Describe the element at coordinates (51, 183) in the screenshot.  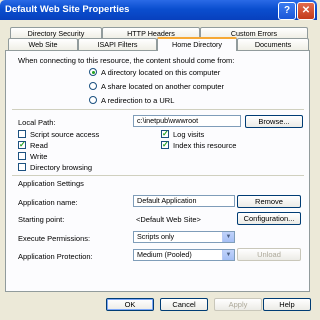
I see `application-settings-heading: Application Settings` at that location.